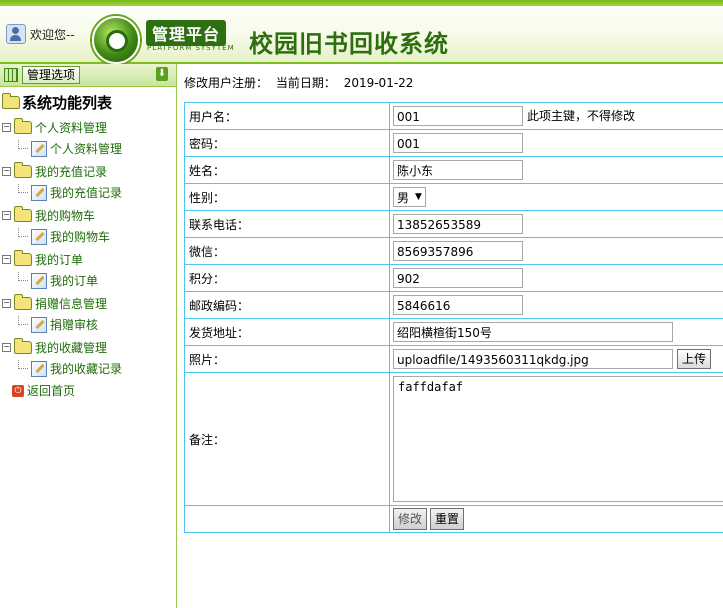  Describe the element at coordinates (458, 116) in the screenshot. I see `username-input: 001` at that location.